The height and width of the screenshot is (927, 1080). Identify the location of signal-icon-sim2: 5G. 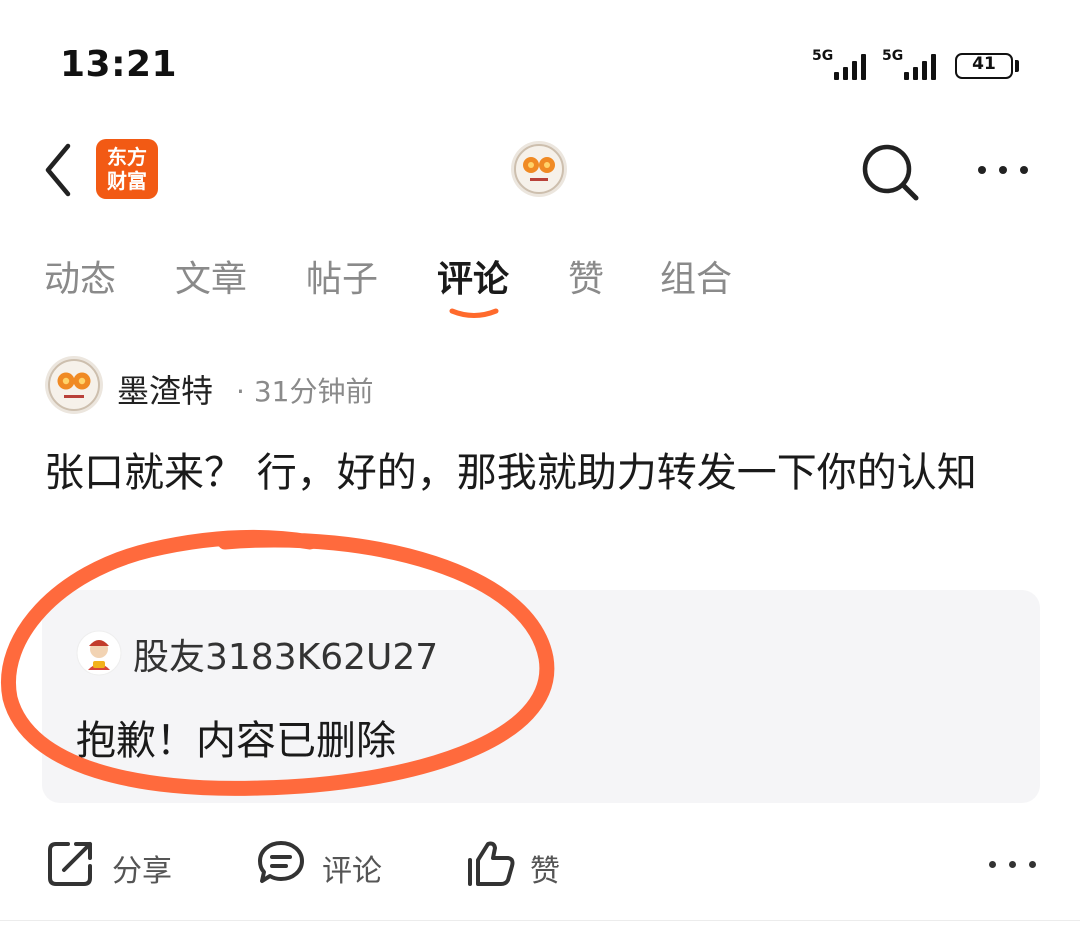
(912, 65).